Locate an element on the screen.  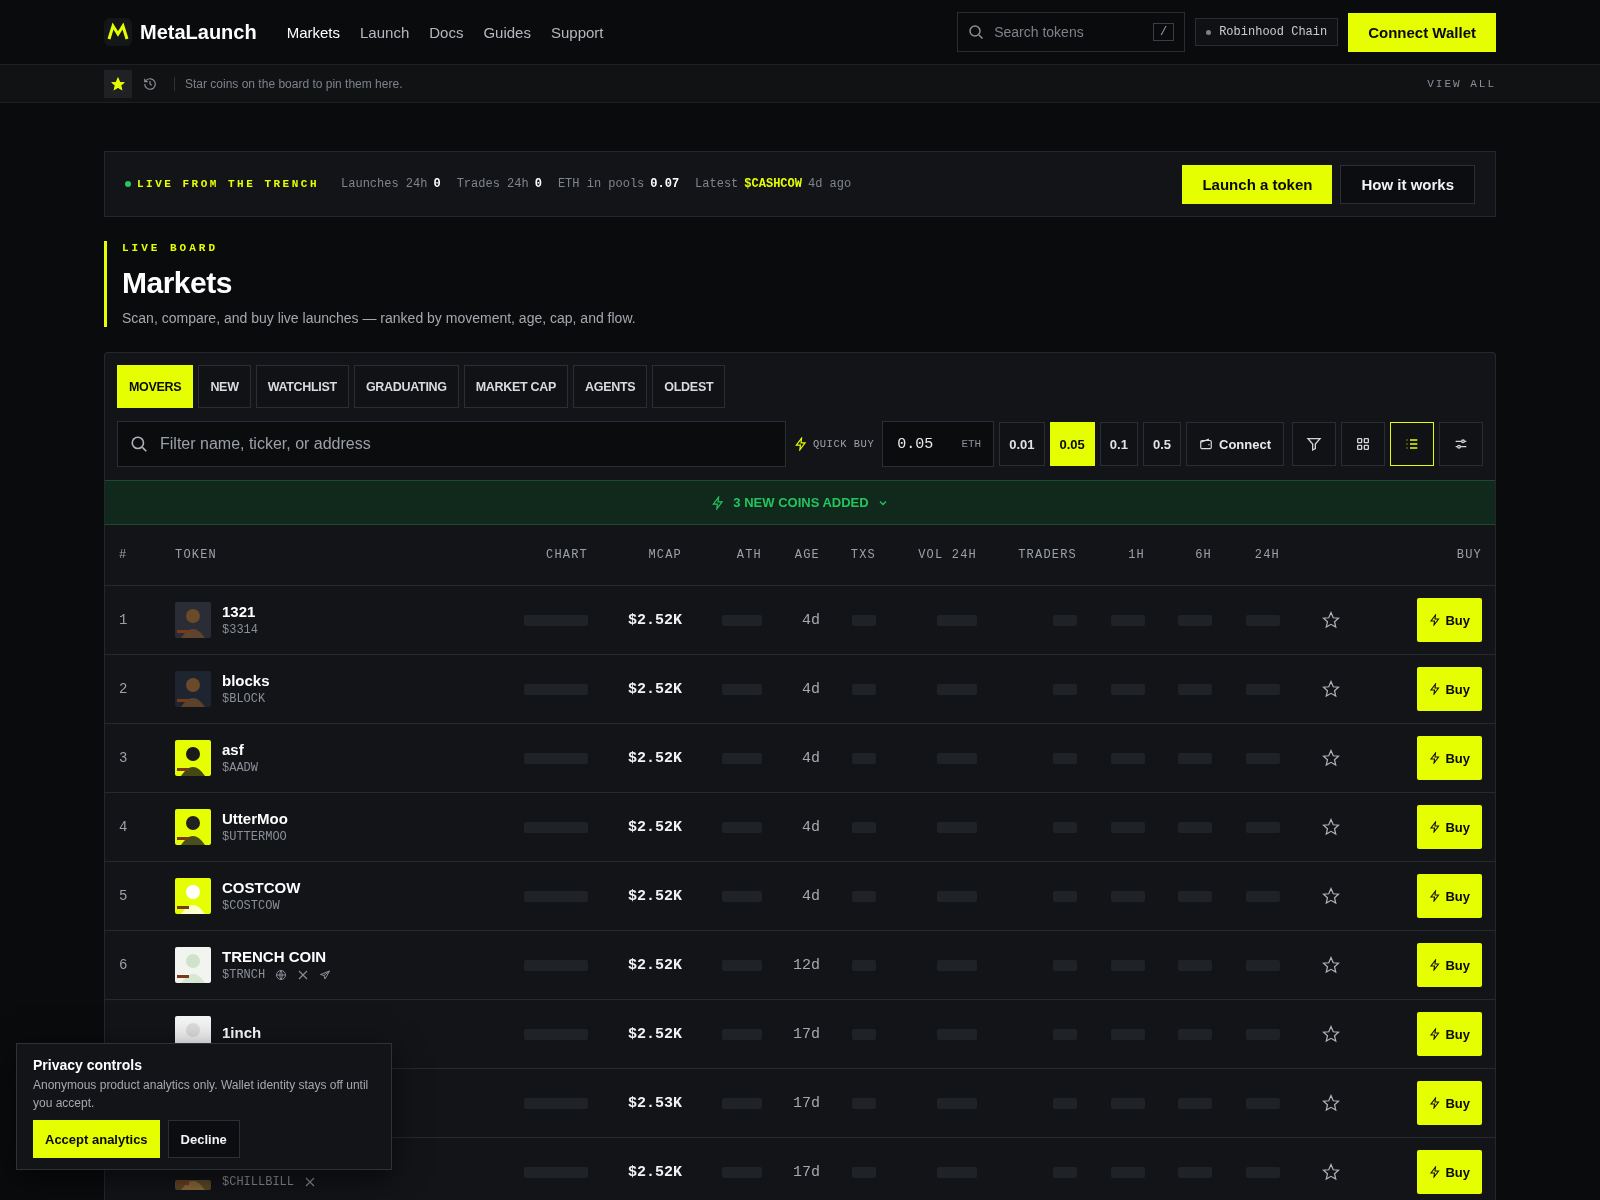
search-box: Search tokens / is located at coordinates (1071, 32).